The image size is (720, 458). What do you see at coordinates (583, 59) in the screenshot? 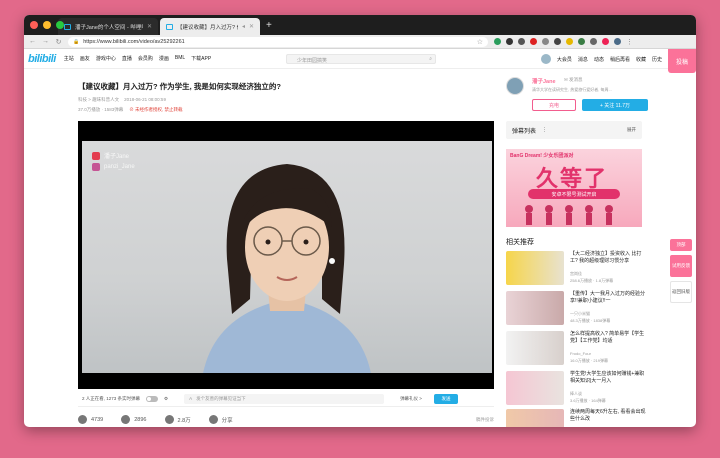
I see `nav-messages: 消息` at bounding box center [583, 59].